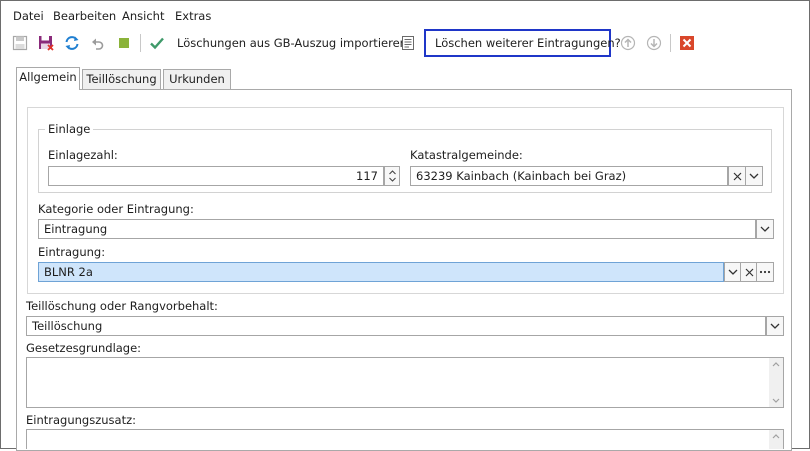 This screenshot has width=810, height=451. Describe the element at coordinates (121, 79) in the screenshot. I see `tab-teilloeschung: Teillöschung` at that location.